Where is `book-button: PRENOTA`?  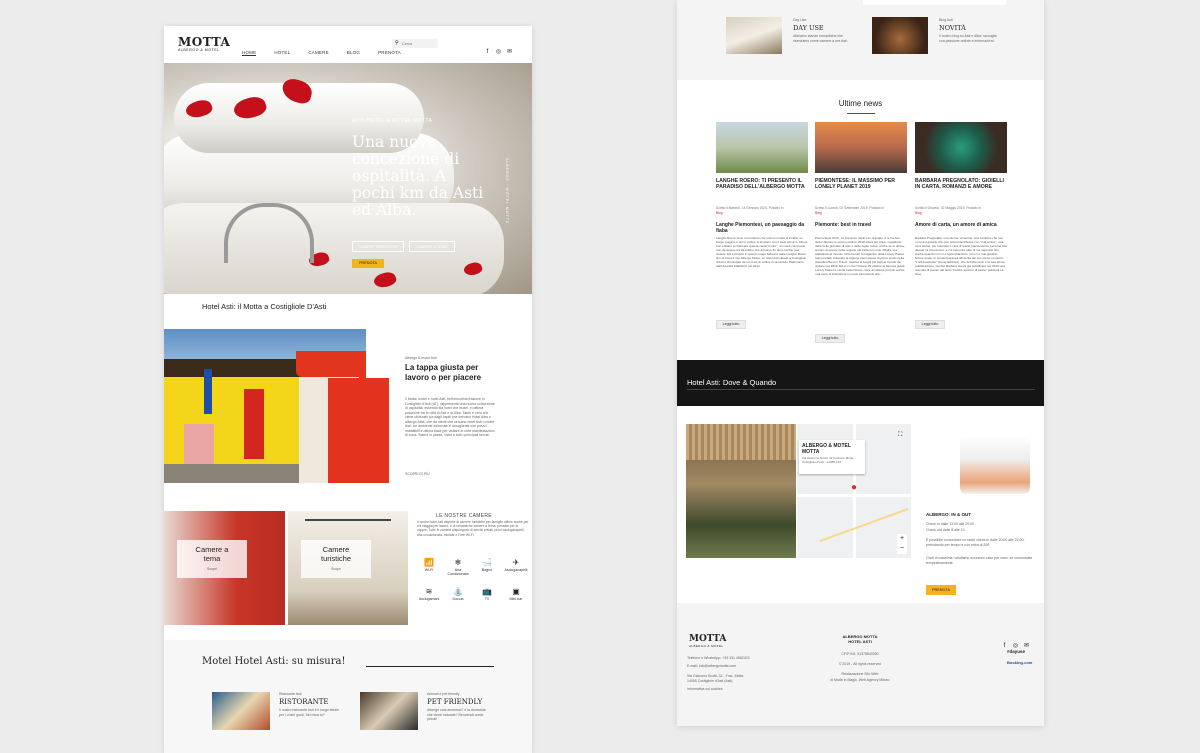 book-button: PRENOTA is located at coordinates (368, 263).